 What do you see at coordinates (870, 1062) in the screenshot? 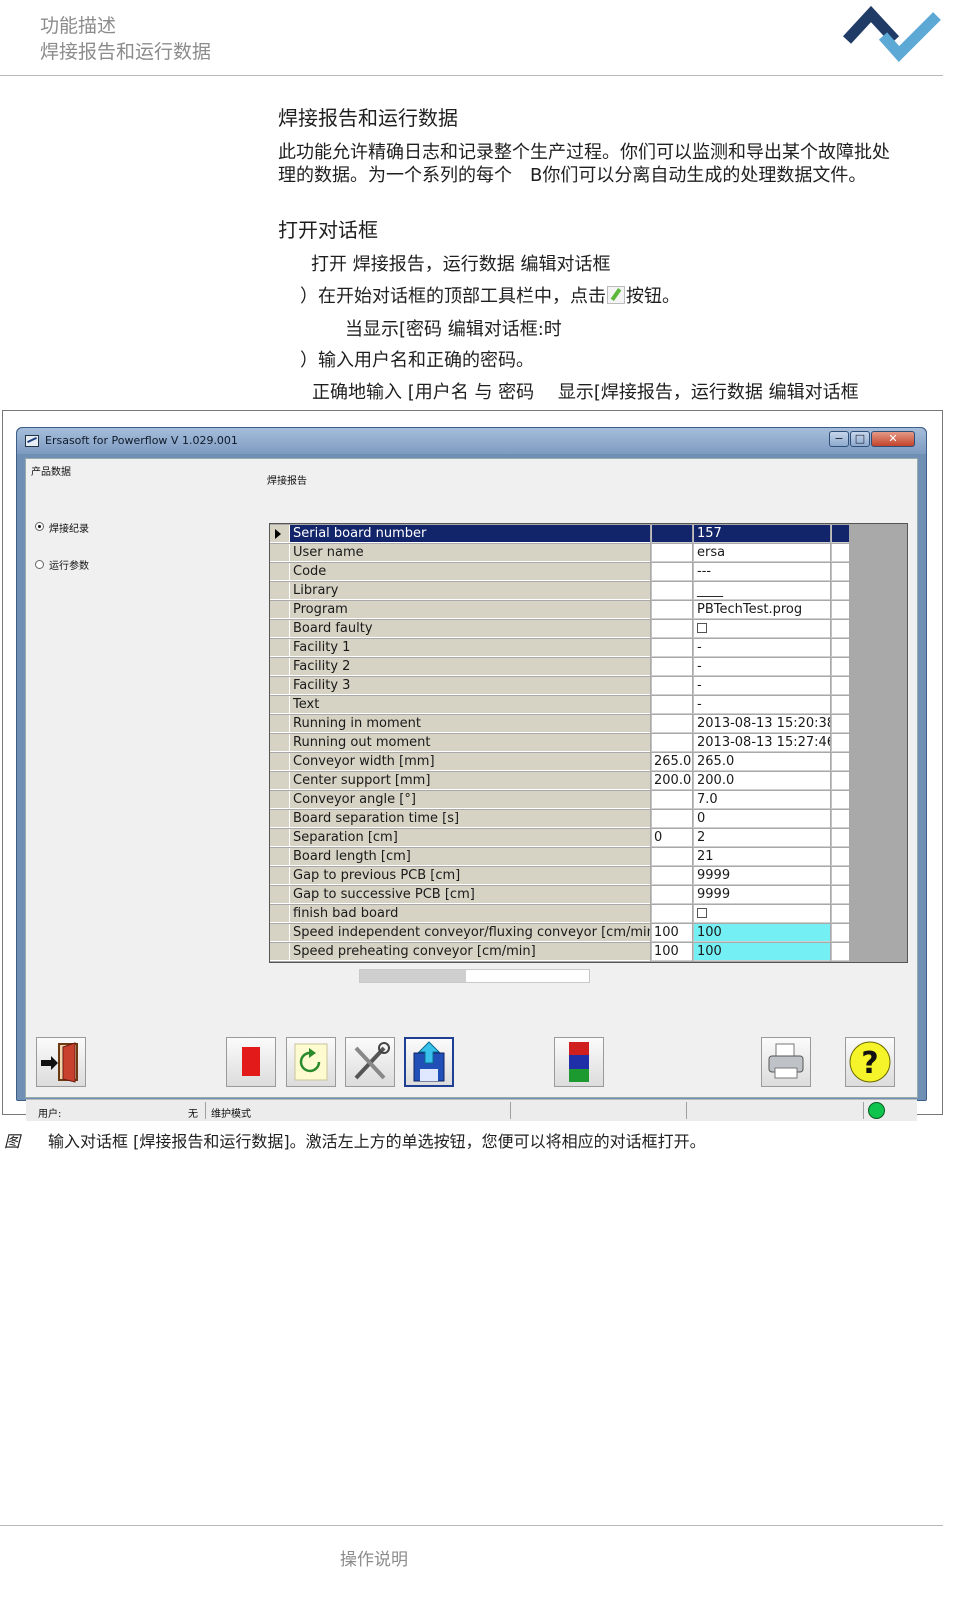
I see `help-button: ?` at bounding box center [870, 1062].